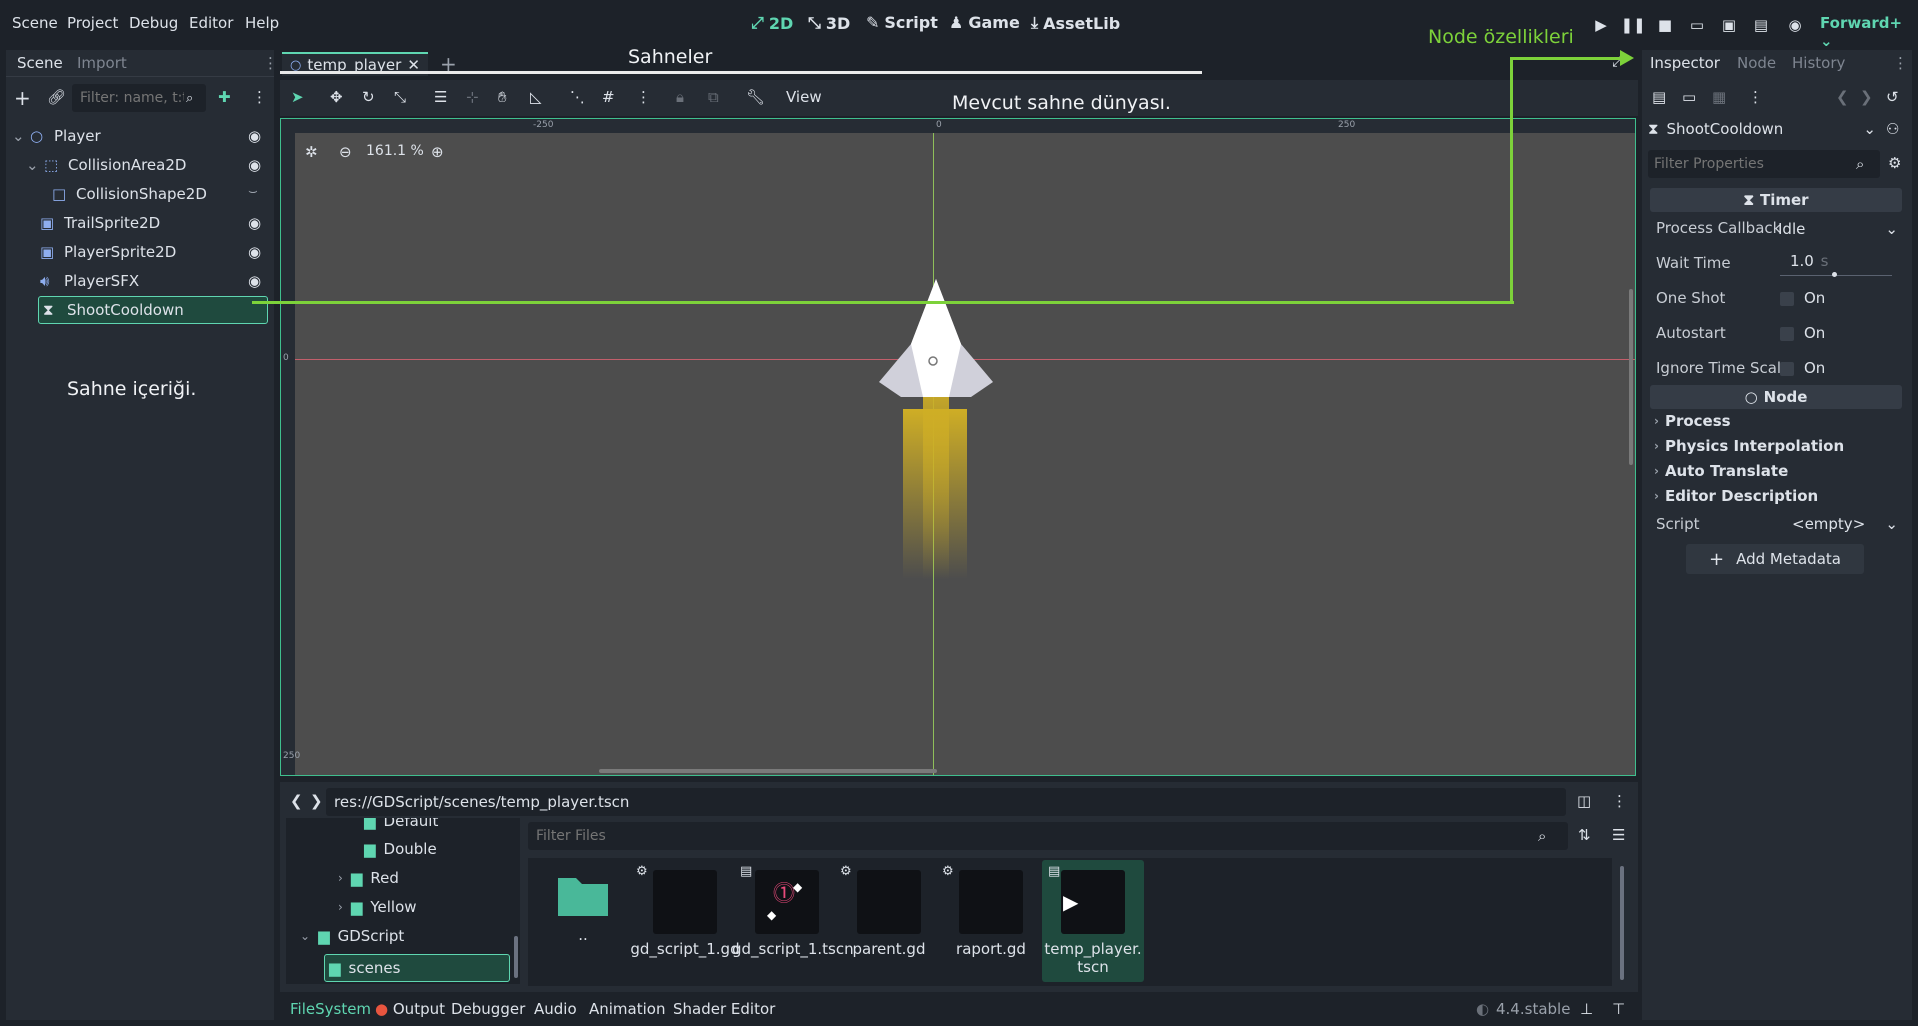 This screenshot has height=1026, width=1918. I want to click on mode-game-button: ♟ Game, so click(984, 22).